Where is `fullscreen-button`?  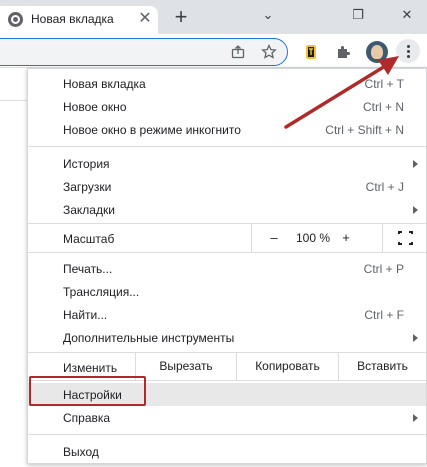
fullscreen-button is located at coordinates (404, 238).